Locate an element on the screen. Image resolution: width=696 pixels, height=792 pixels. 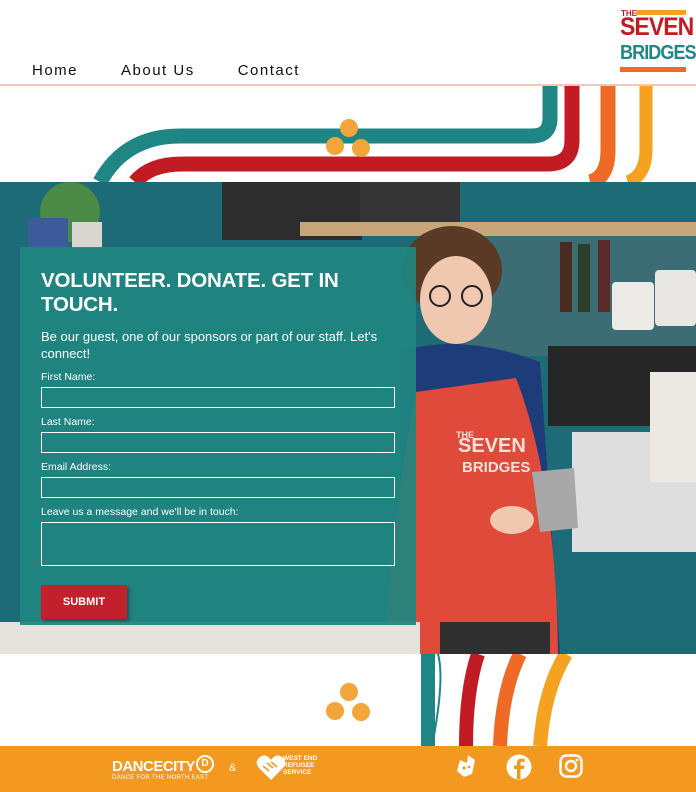
logo-bottom-bar is located at coordinates (653, 69).